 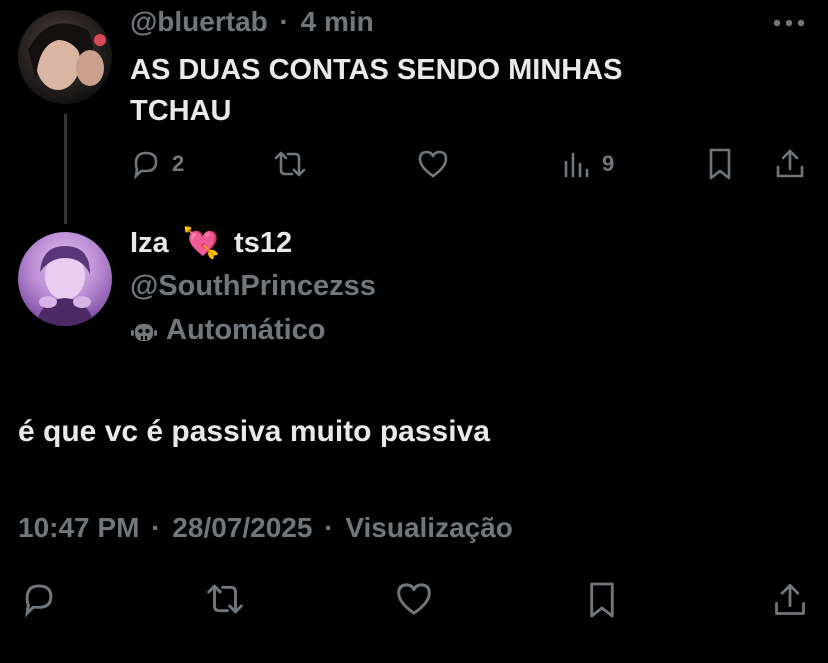 I want to click on parent-handle: @bluertab, so click(x=199, y=21).